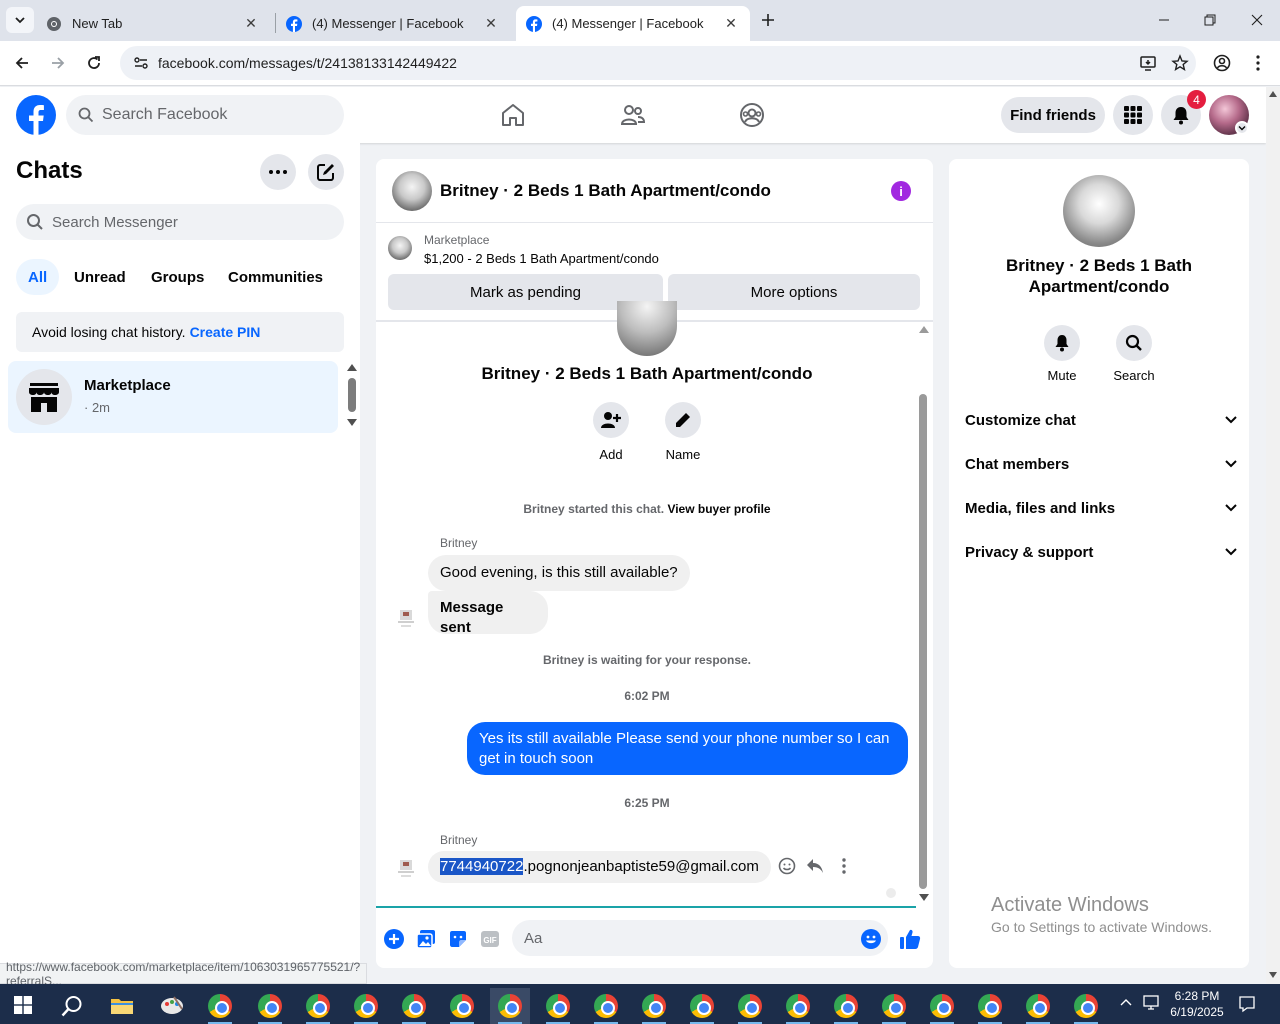  What do you see at coordinates (1099, 211) in the screenshot?
I see `chat-info-avatar` at bounding box center [1099, 211].